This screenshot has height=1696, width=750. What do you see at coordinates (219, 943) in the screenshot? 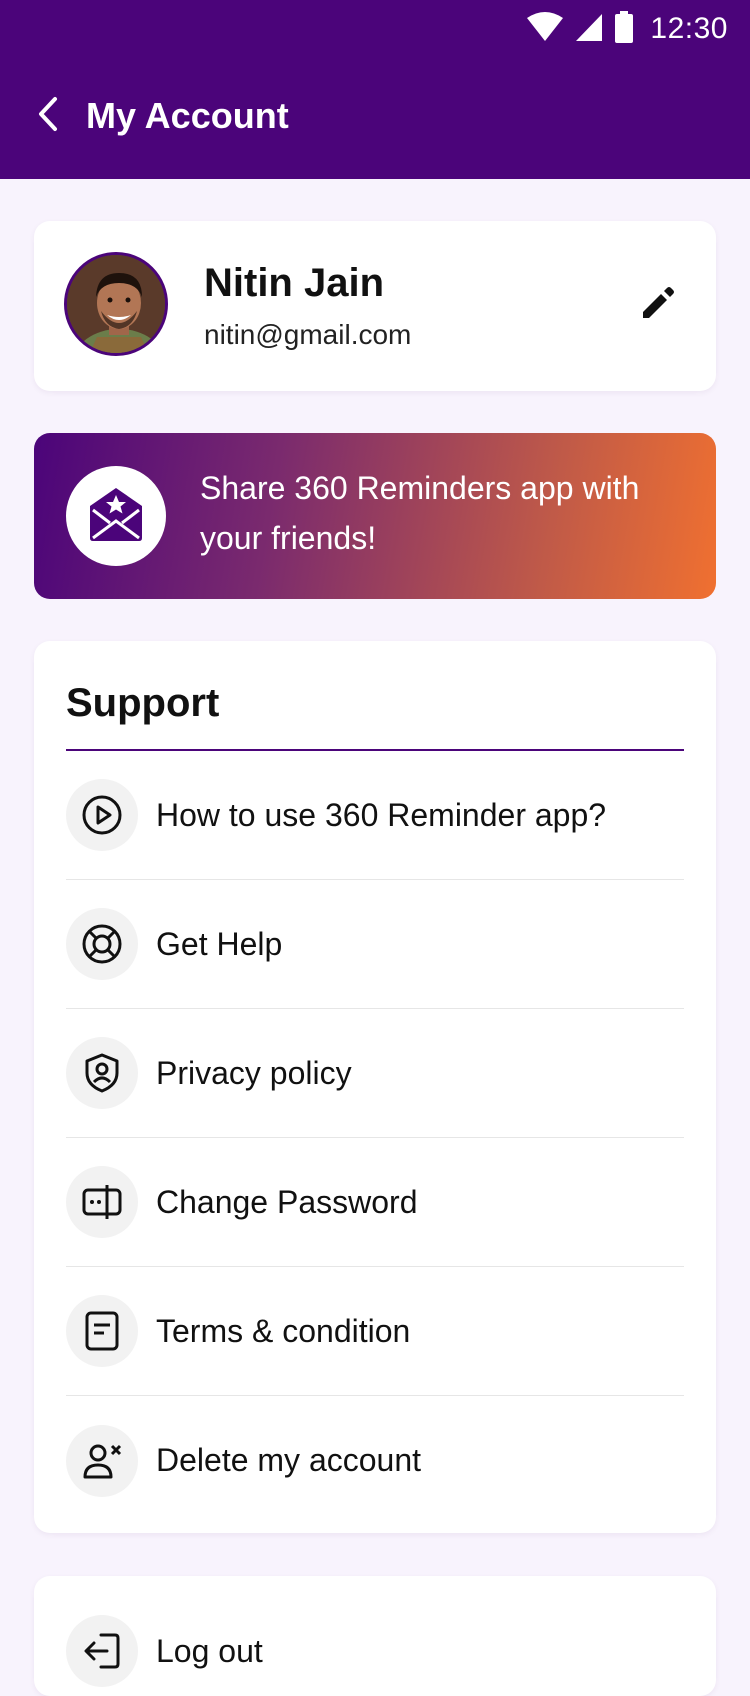
I see `menu-item-label: Get Help` at bounding box center [219, 943].